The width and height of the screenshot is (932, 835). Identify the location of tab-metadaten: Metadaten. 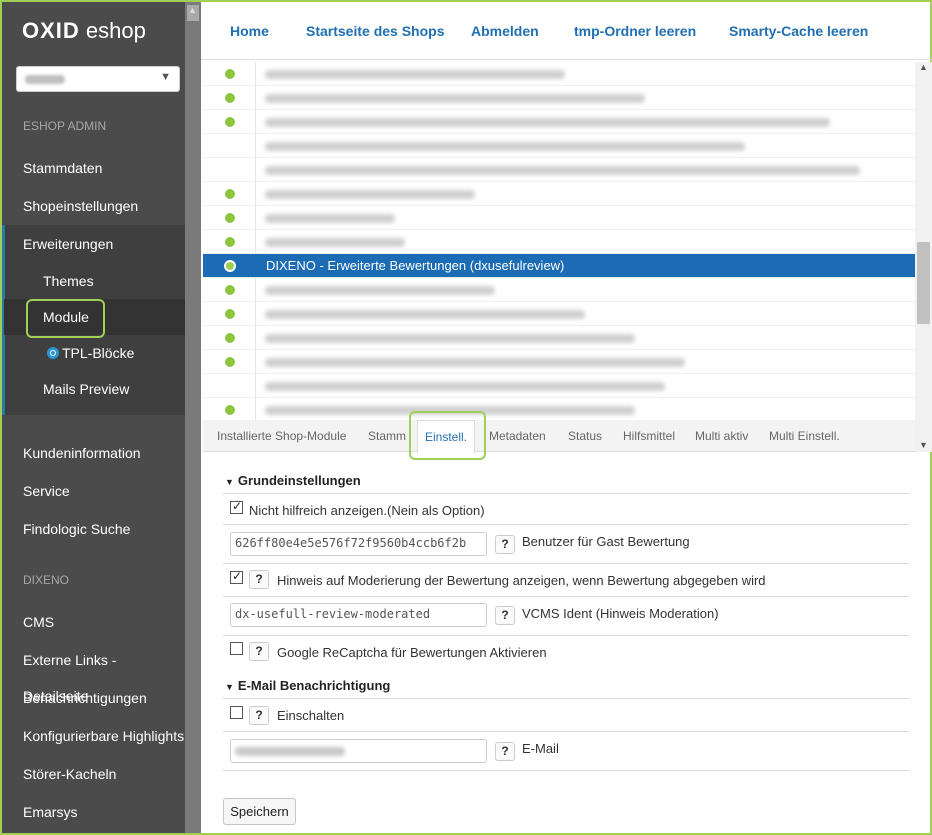
(517, 436).